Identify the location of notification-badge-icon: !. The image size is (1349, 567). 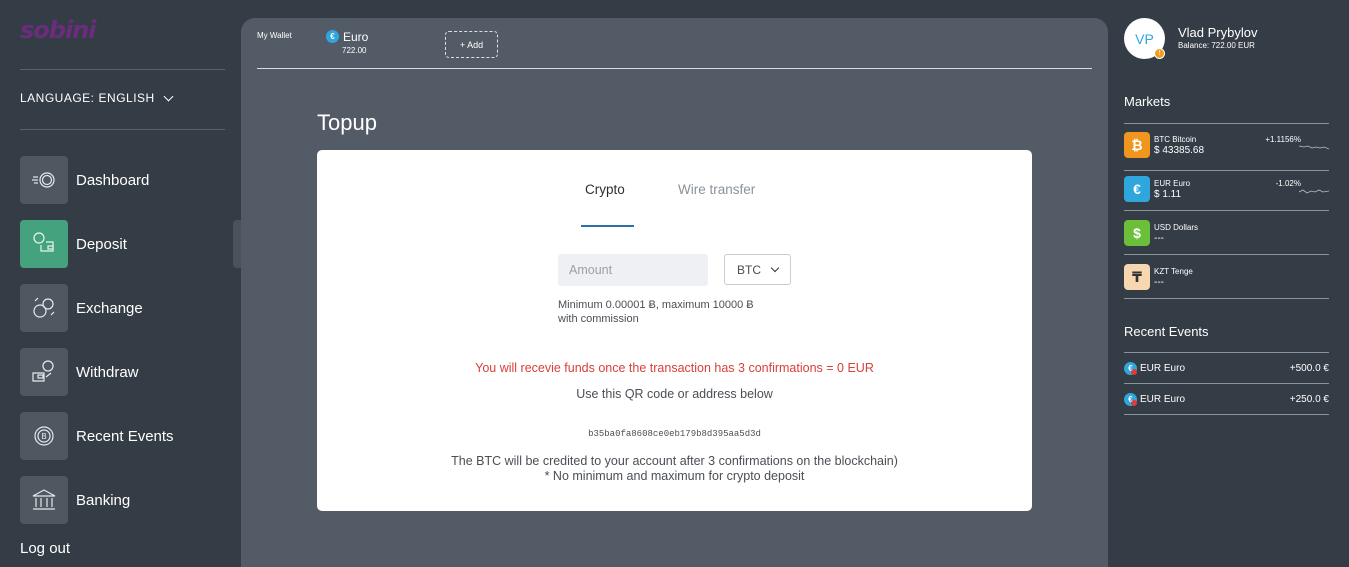
(1159, 53).